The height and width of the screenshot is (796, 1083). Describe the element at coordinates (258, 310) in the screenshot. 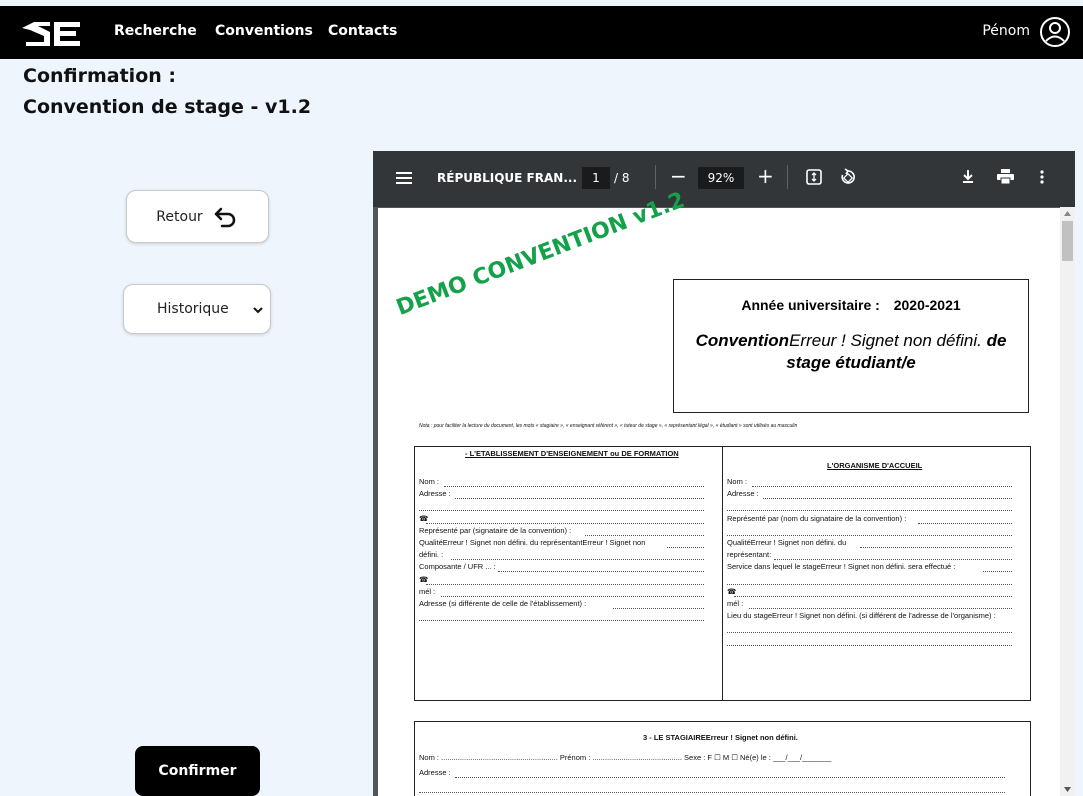

I see `chevron-down-icon` at that location.